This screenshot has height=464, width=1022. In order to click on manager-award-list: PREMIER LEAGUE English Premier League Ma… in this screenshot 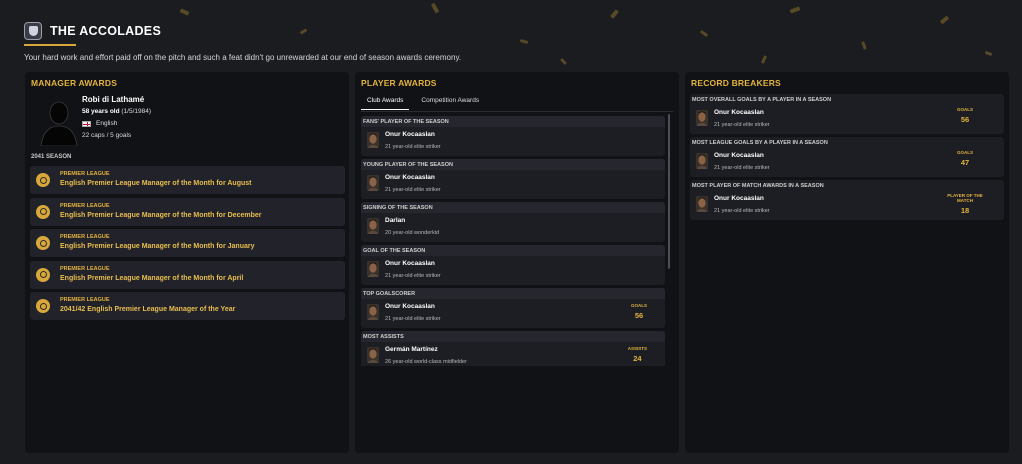, I will do `click(187, 245)`.